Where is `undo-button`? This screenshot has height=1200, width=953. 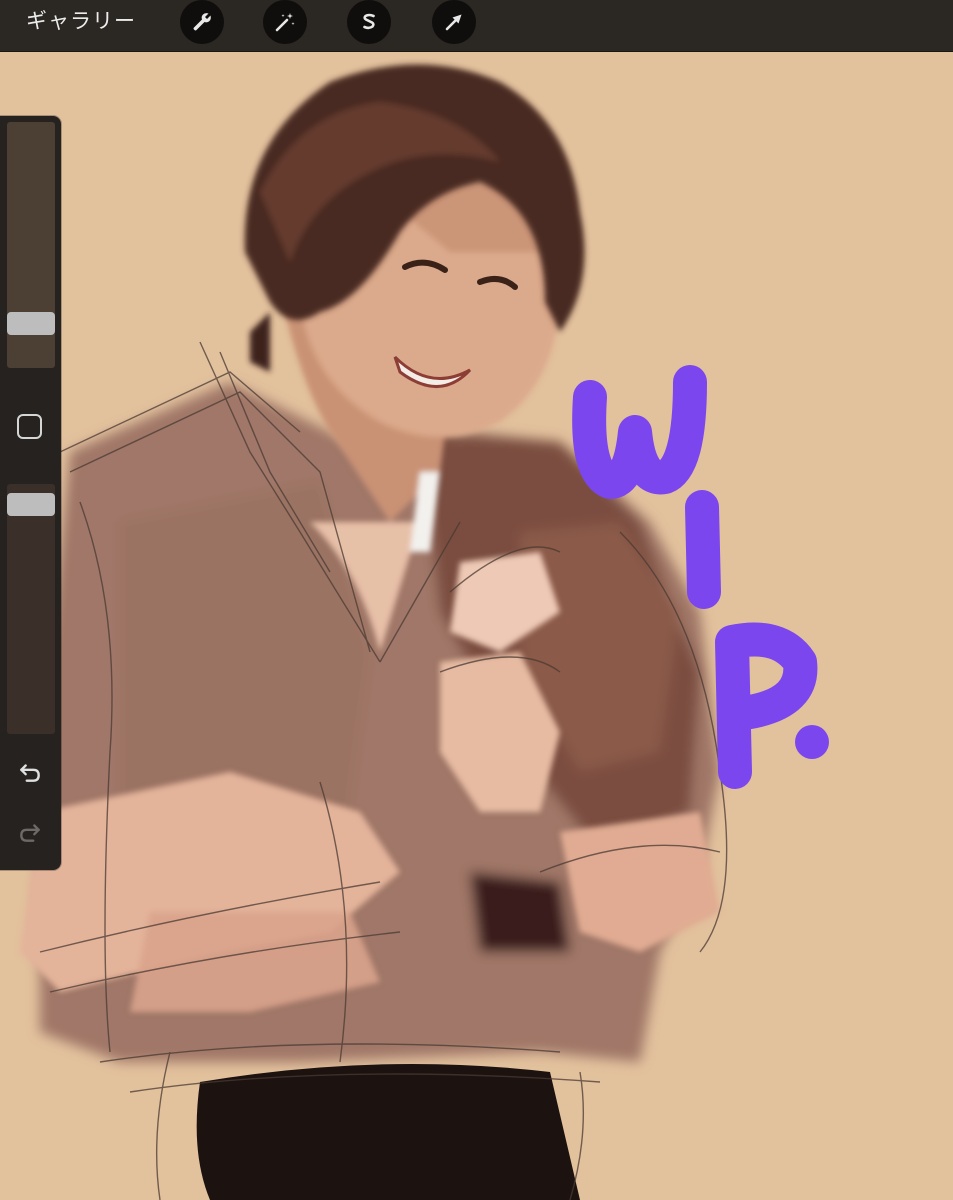 undo-button is located at coordinates (30, 772).